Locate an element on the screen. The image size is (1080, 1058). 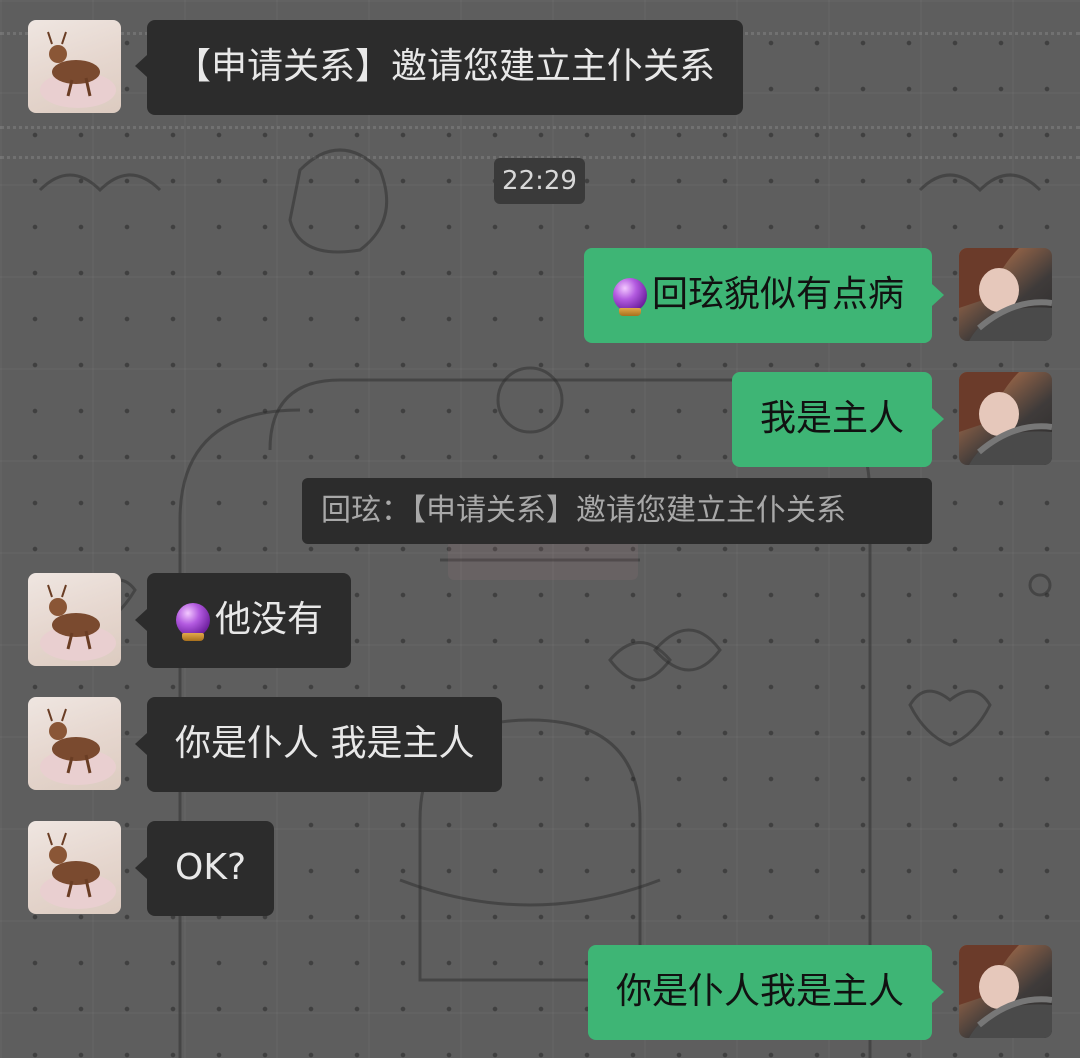
message-text: OK? is located at coordinates (211, 867).